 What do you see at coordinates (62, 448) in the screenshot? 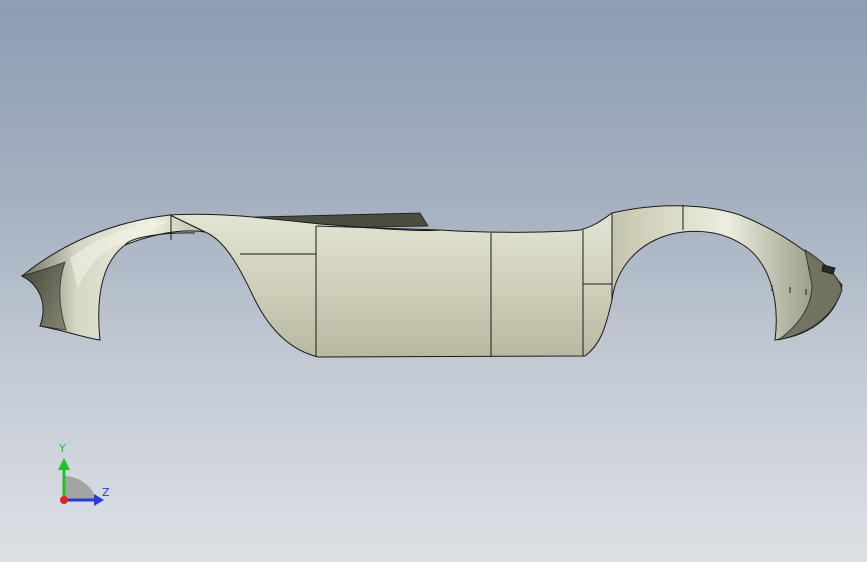
I see `y-axis-label: Y` at bounding box center [62, 448].